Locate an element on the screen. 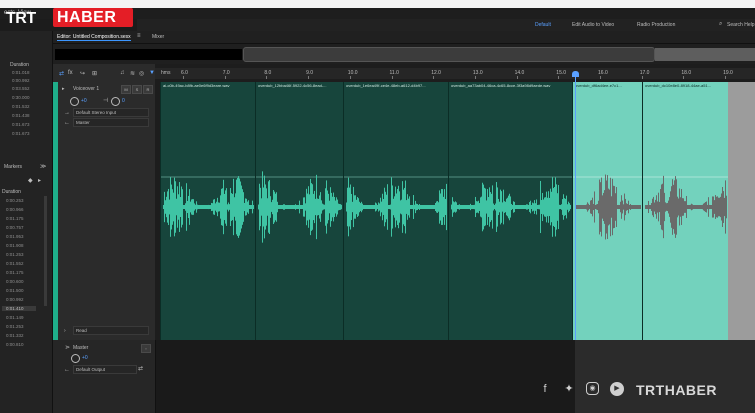 Image resolution: width=755 pixels, height=413 pixels. master-mute-button: ▫ is located at coordinates (146, 348).